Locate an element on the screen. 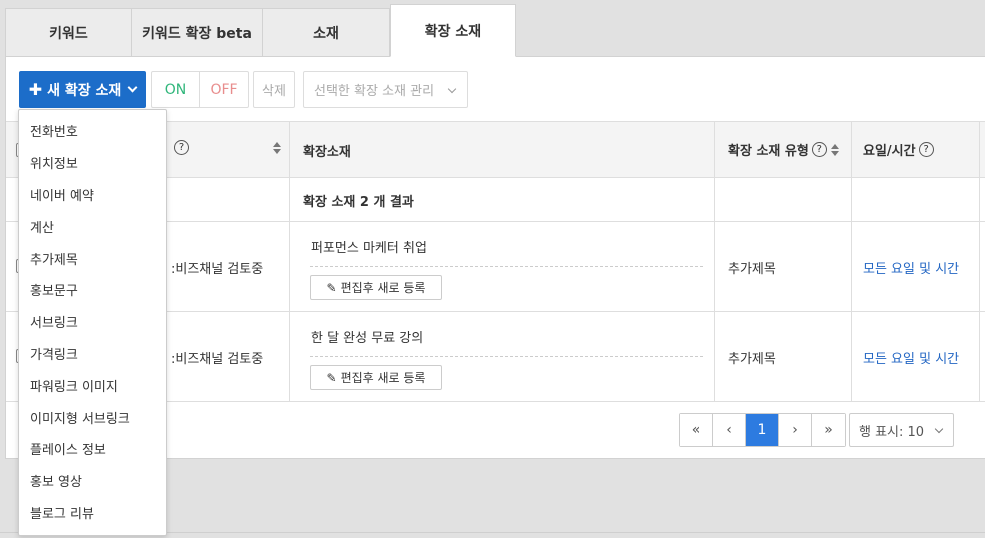  new-extension-label: 새 확장 소재 is located at coordinates (84, 90).